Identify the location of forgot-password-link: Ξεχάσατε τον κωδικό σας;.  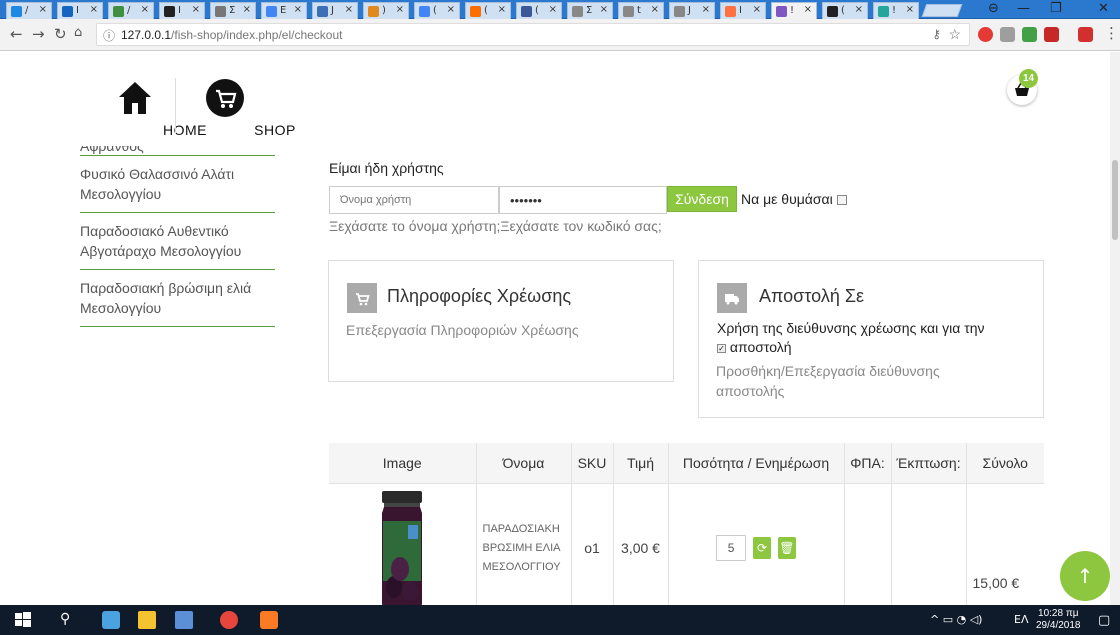
(580, 226).